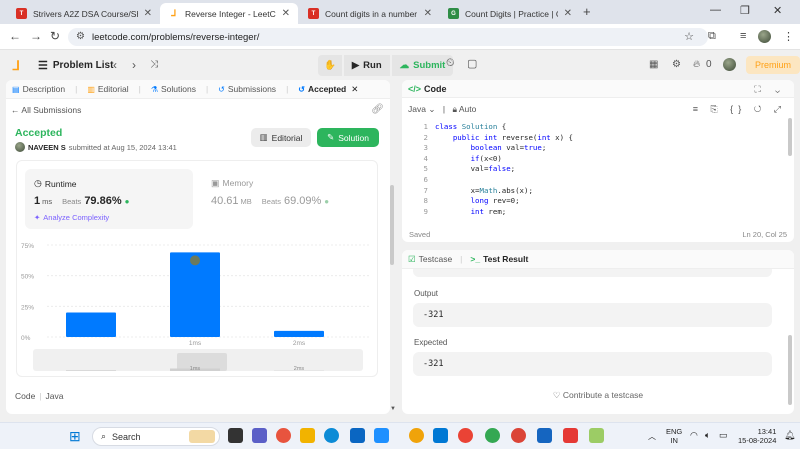 The image size is (800, 449). Describe the element at coordinates (202, 362) in the screenshot. I see `chart-overview-window` at that location.